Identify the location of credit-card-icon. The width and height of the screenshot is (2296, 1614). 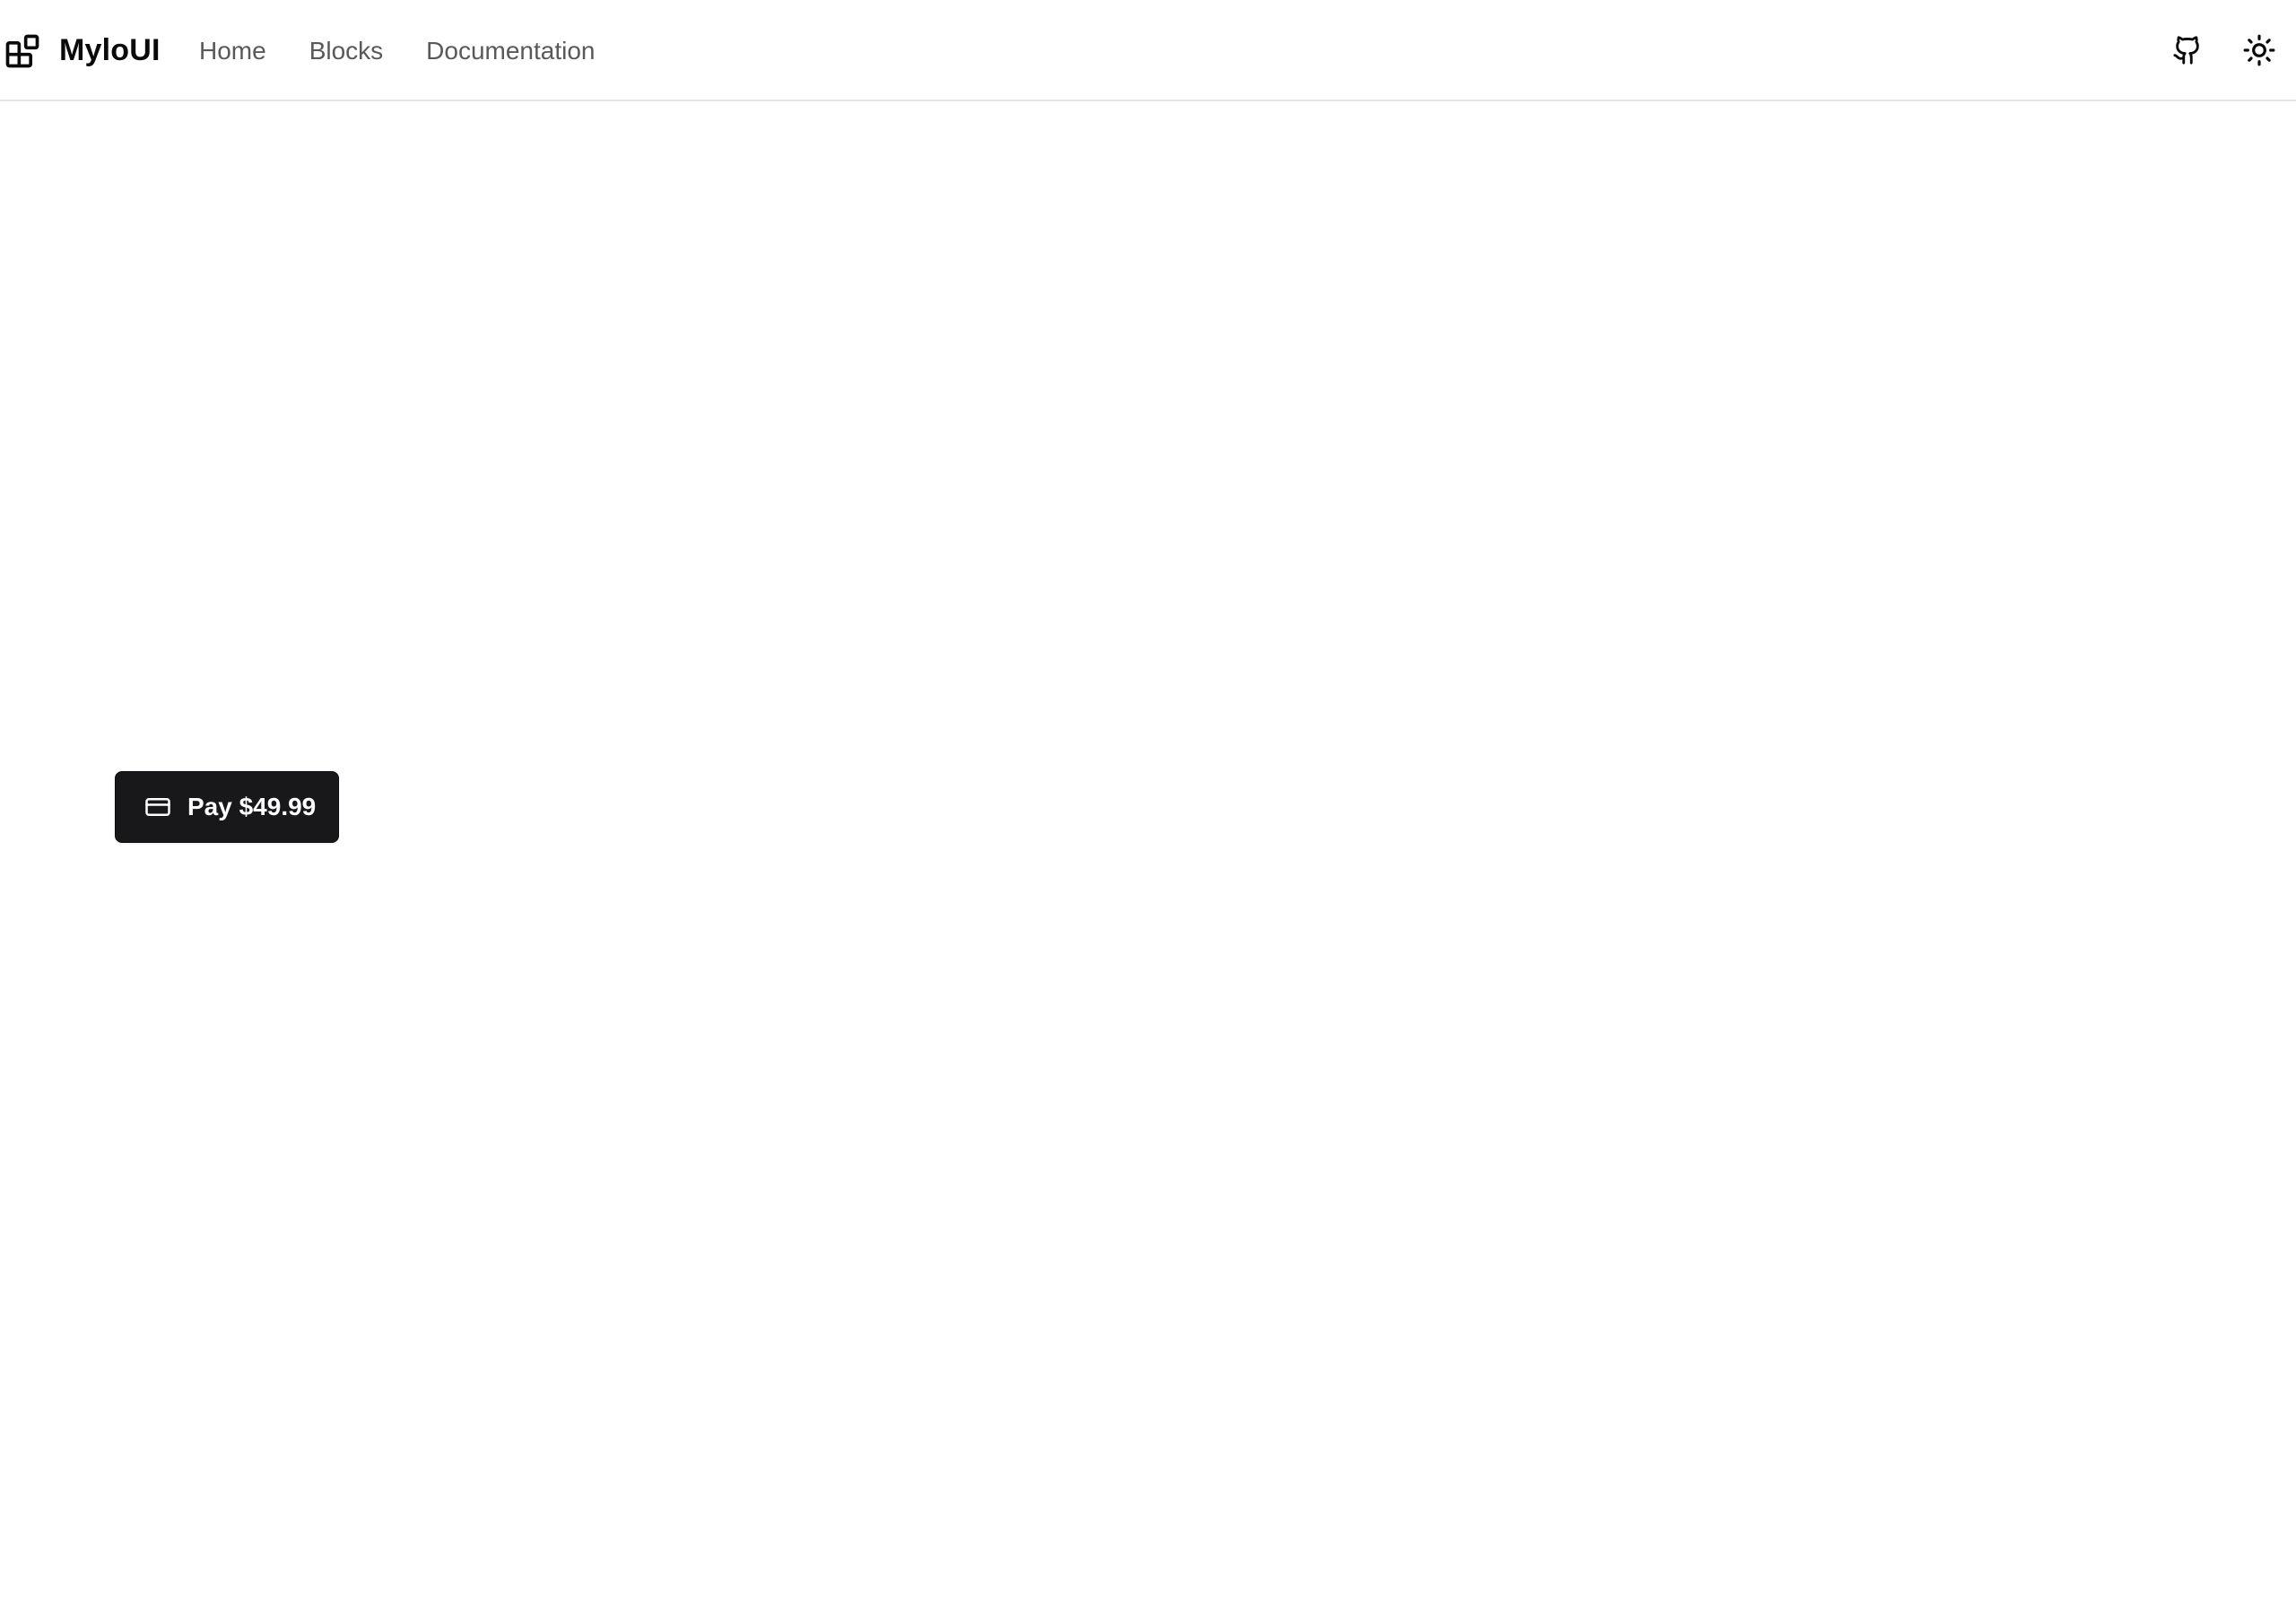
(157, 807).